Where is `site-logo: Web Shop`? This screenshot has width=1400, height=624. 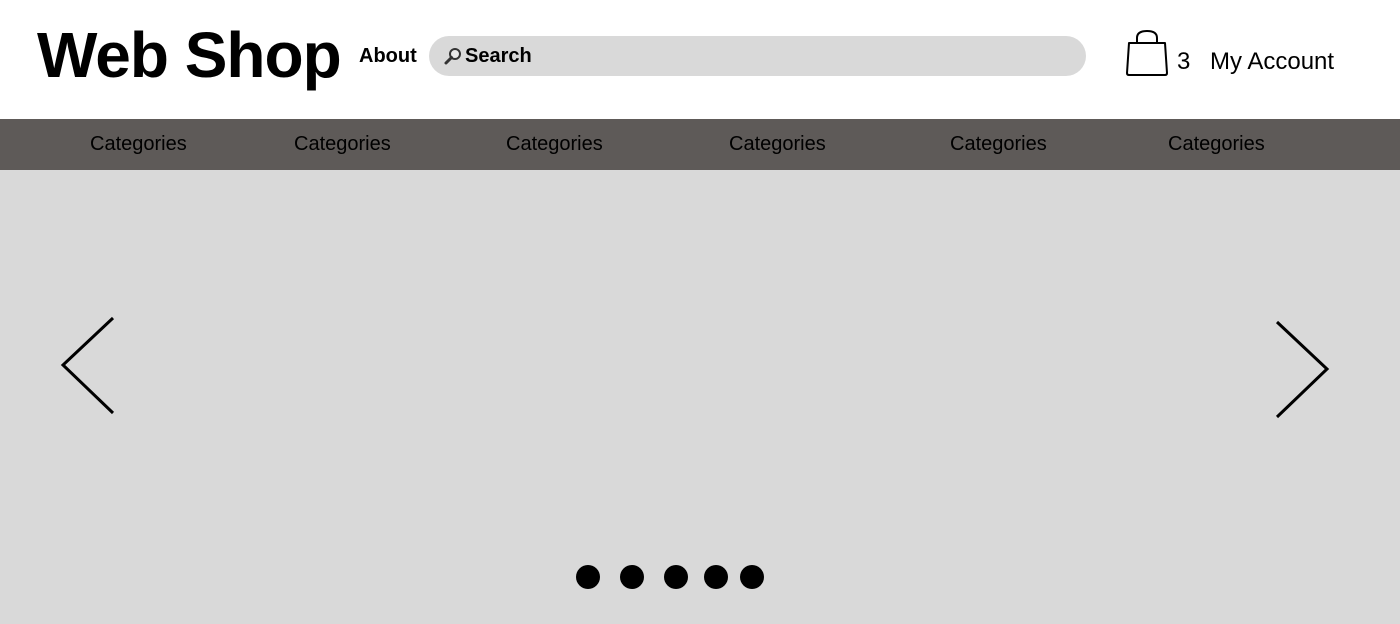 site-logo: Web Shop is located at coordinates (189, 55).